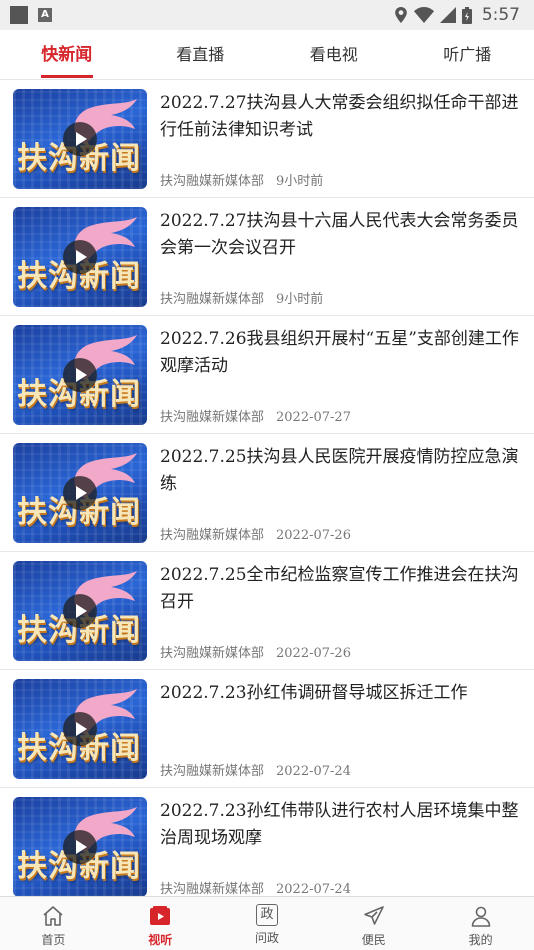 The image size is (534, 950). What do you see at coordinates (19, 15) in the screenshot?
I see `notification-square-icon` at bounding box center [19, 15].